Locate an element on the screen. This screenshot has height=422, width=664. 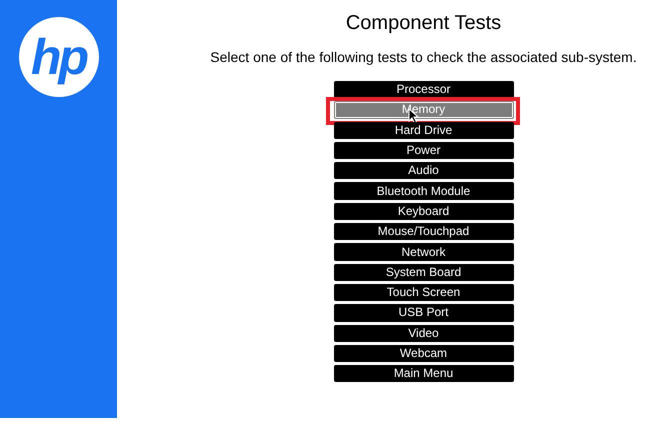
test-button: USB Port is located at coordinates (424, 313).